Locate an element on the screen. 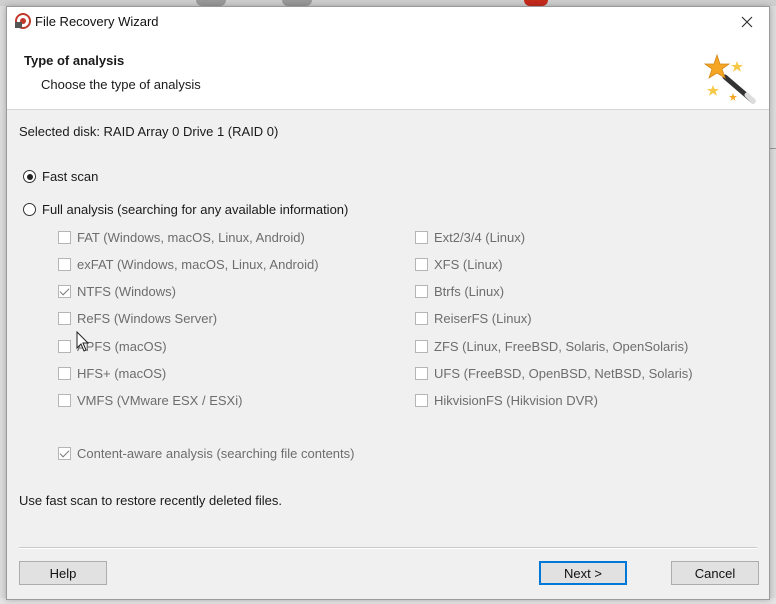  hikvisionfs-label: HikvisionFS (Hikvision DVR) is located at coordinates (516, 400).